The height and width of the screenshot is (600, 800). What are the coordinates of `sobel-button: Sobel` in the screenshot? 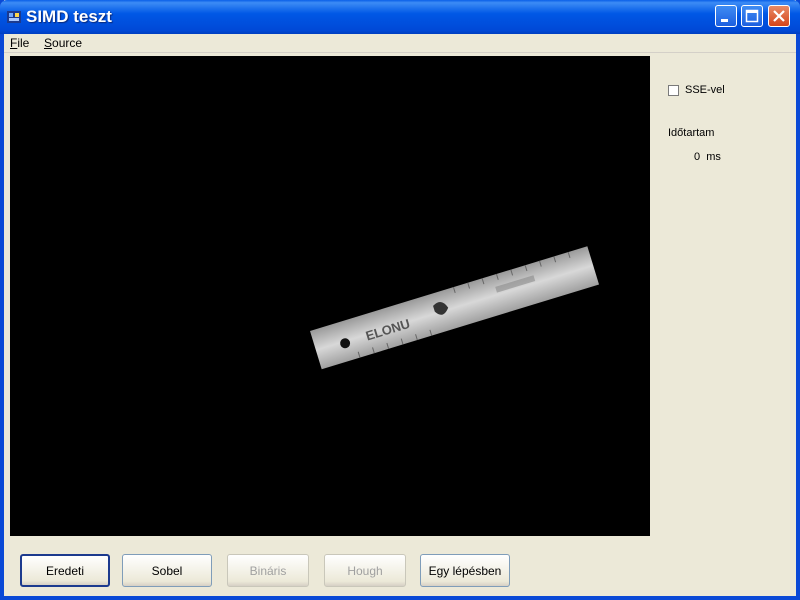 It's located at (167, 570).